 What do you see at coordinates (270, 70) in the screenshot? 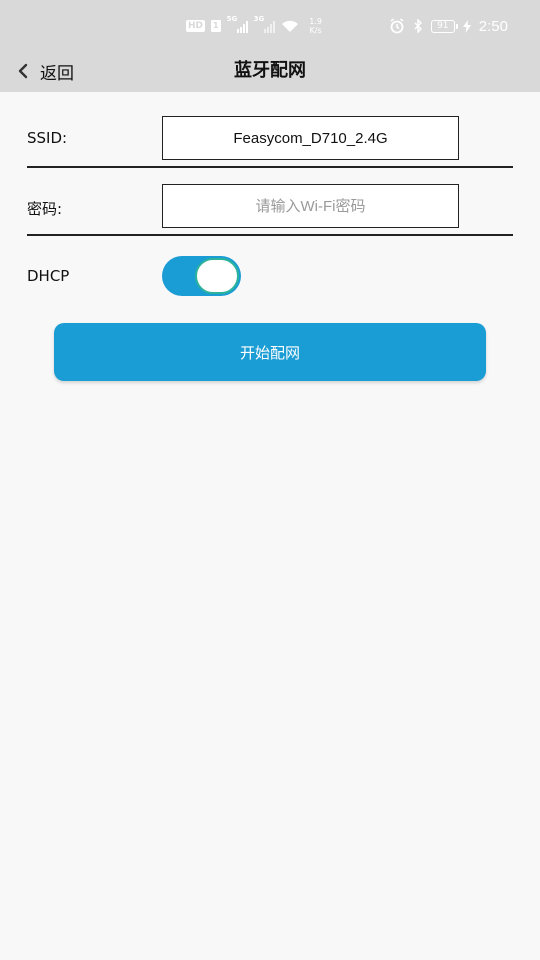
I see `page-title: 蓝牙配网` at bounding box center [270, 70].